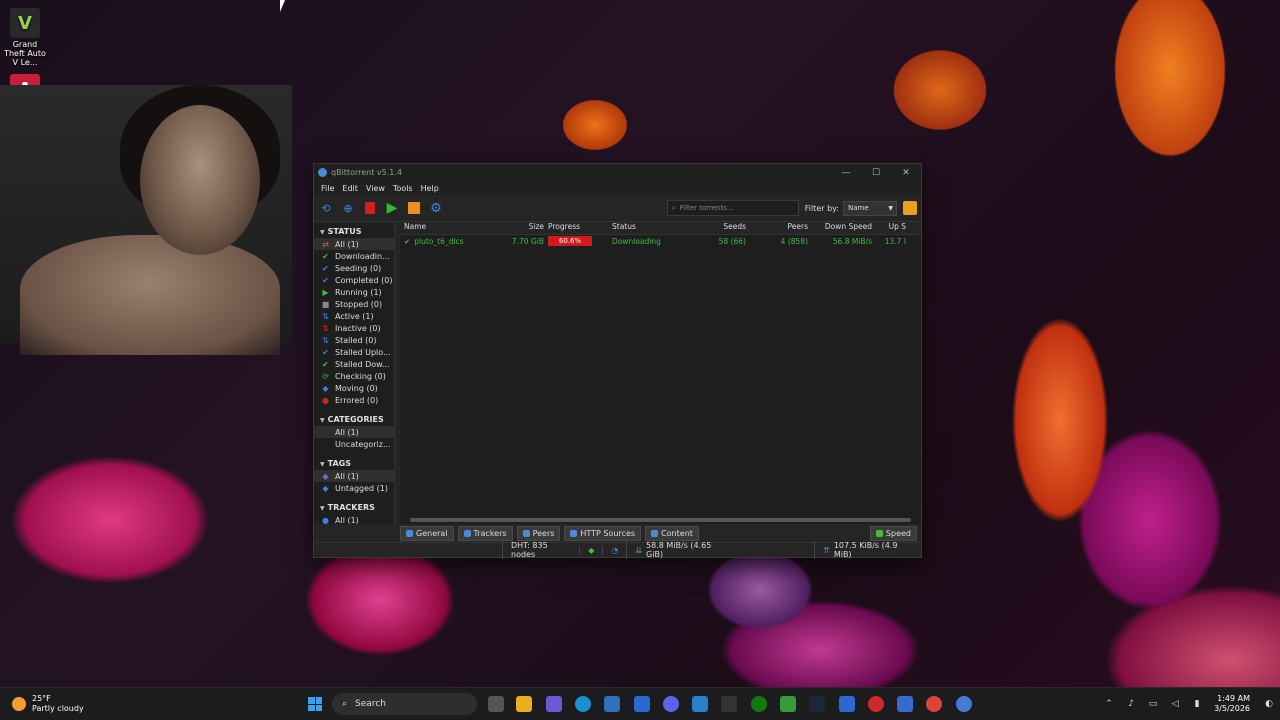  Describe the element at coordinates (759, 704) in the screenshot. I see `xbox-icon` at that location.